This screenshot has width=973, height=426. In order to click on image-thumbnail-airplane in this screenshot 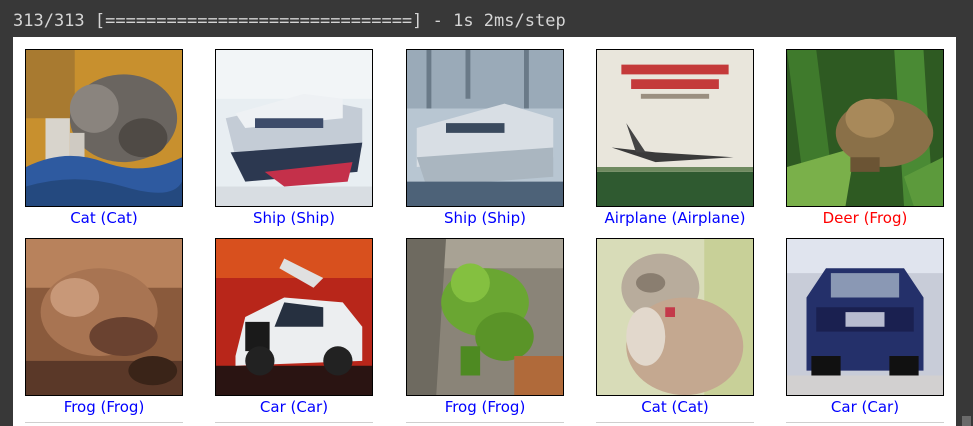, I will do `click(675, 128)`.